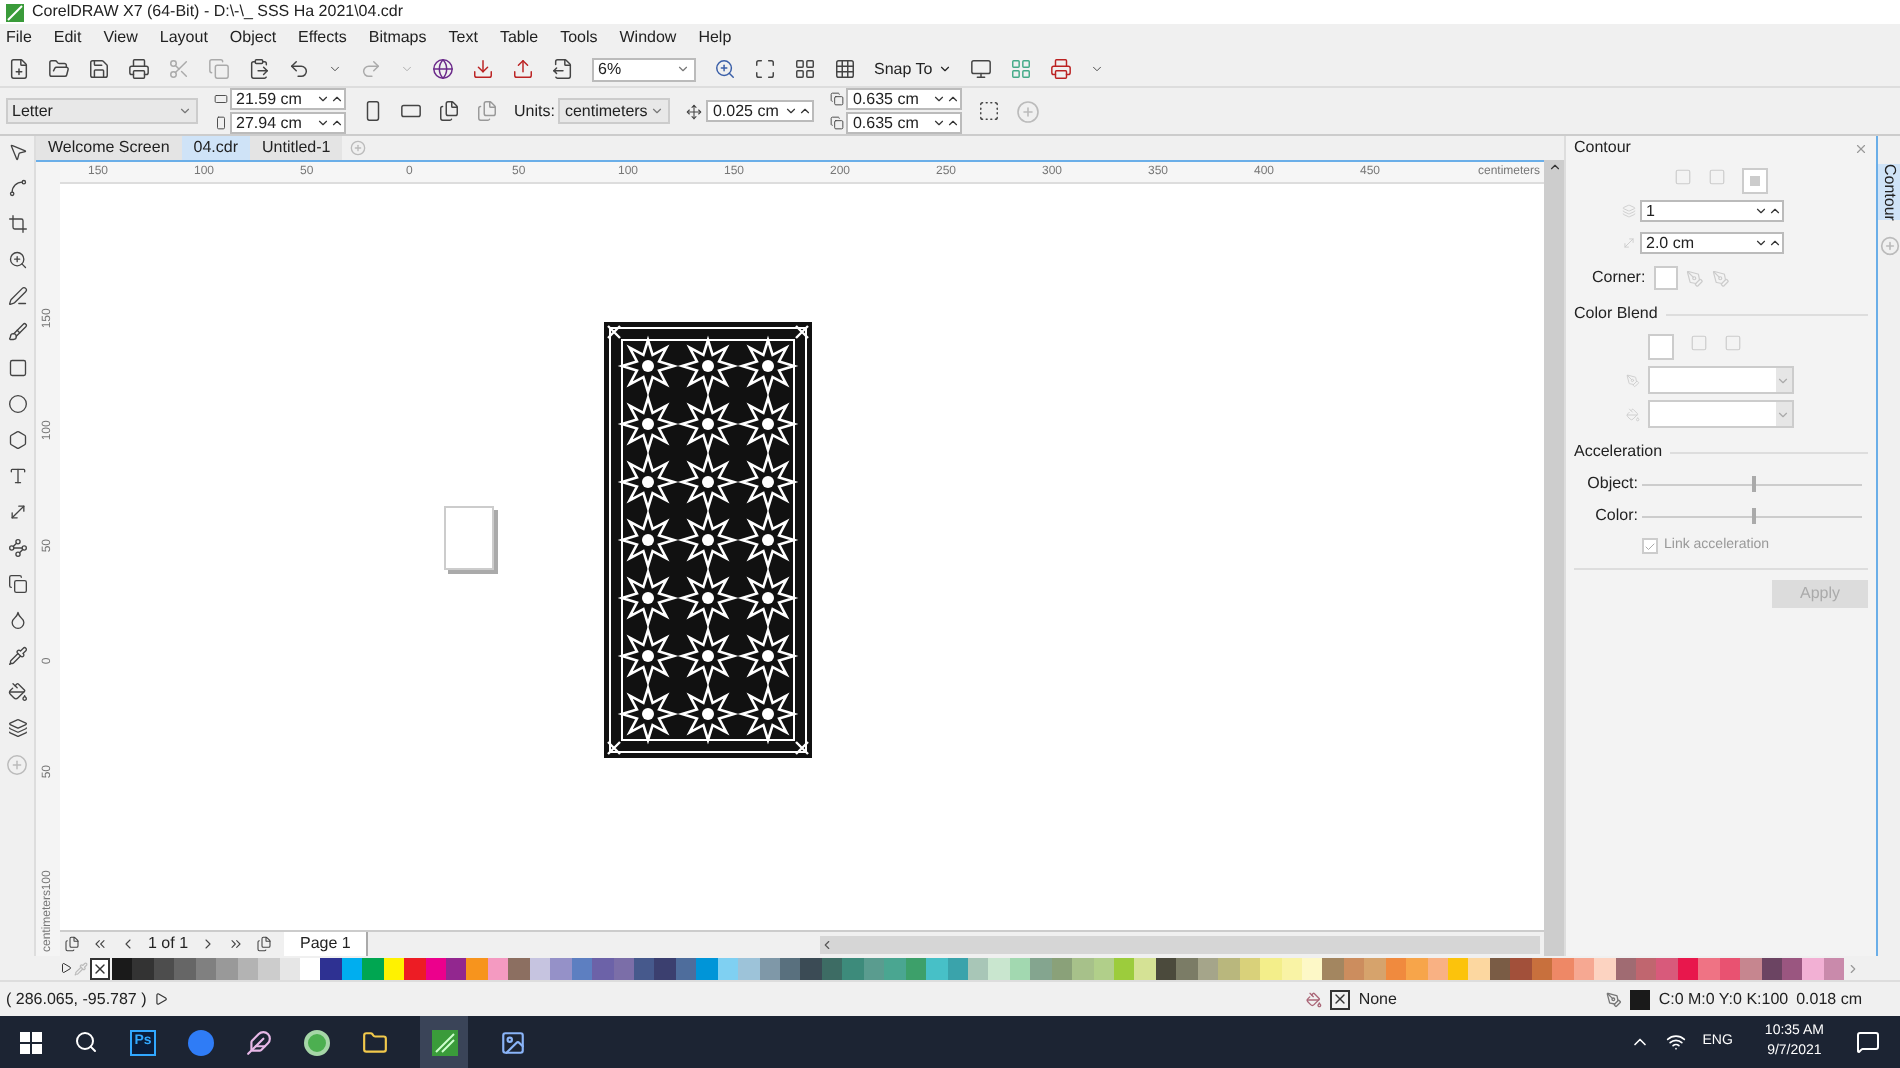  What do you see at coordinates (76, 999) in the screenshot?
I see `cursor-coordinates: ( 286.065, -95.787 )` at bounding box center [76, 999].